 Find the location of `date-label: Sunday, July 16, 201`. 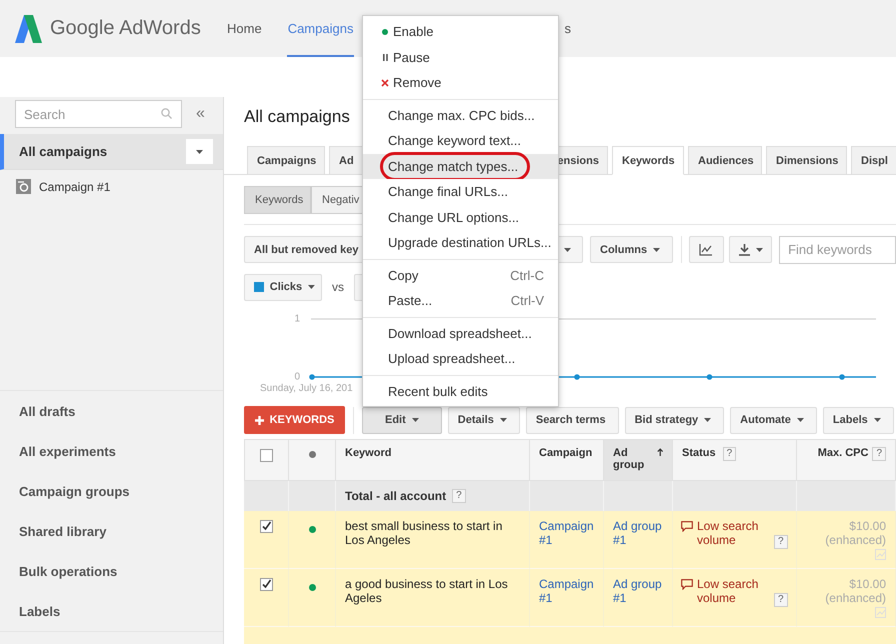

date-label: Sunday, July 16, 201 is located at coordinates (306, 388).